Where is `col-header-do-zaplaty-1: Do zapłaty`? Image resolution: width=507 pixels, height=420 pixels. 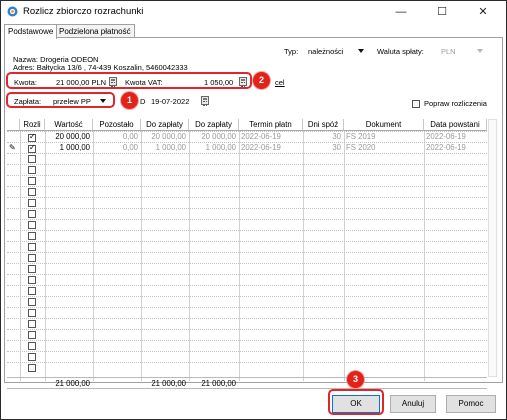
col-header-do-zaplaty-1: Do zapłaty is located at coordinates (165, 125).